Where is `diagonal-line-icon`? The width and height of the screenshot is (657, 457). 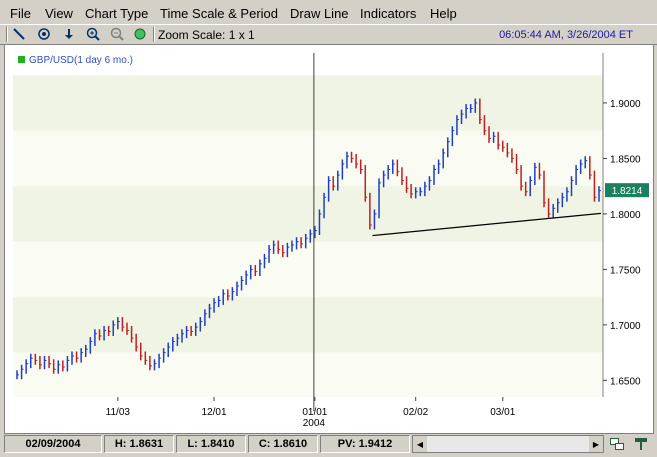 diagonal-line-icon is located at coordinates (19, 34).